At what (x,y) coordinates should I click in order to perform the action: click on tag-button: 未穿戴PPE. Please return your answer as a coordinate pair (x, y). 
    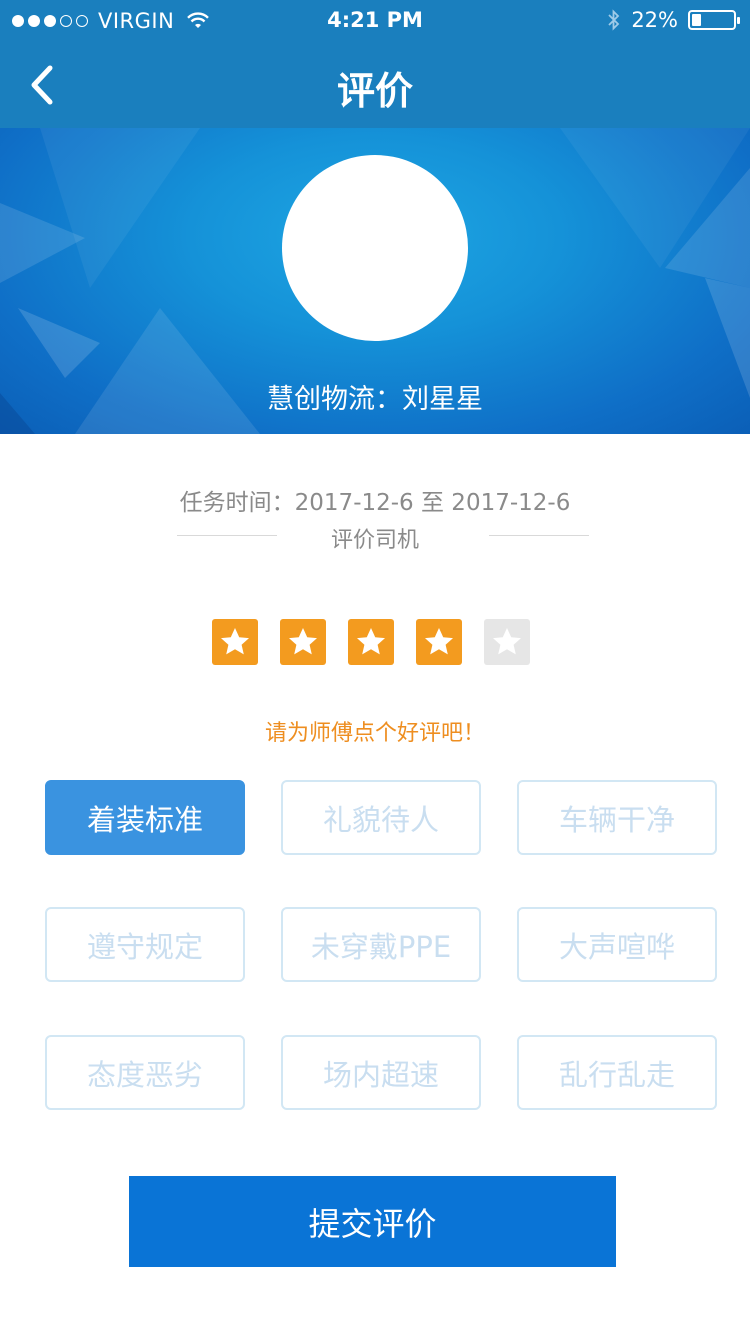
    Looking at the image, I should click on (381, 944).